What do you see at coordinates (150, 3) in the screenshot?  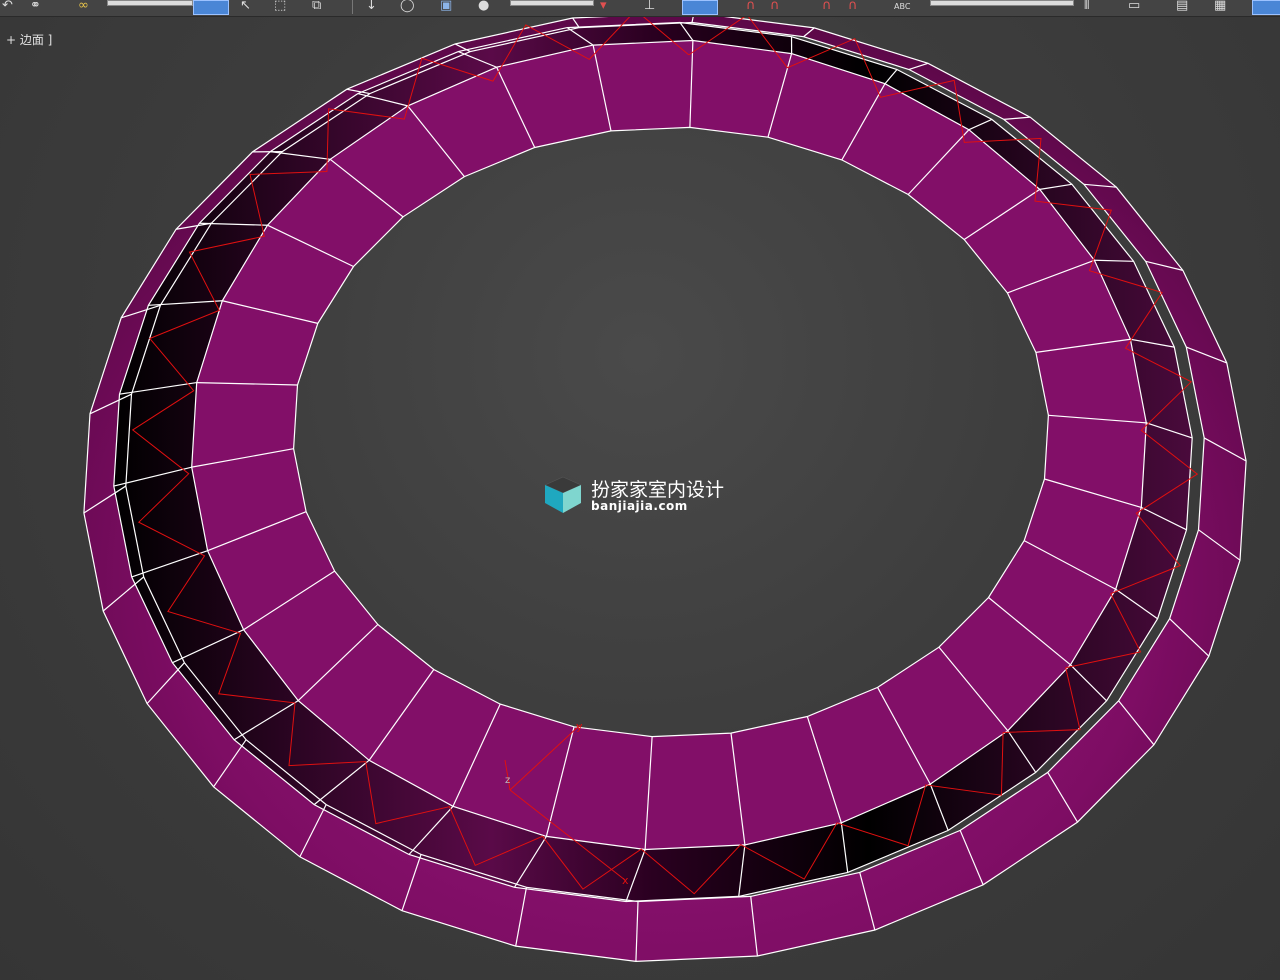 I see `selection-filter-dropdown` at bounding box center [150, 3].